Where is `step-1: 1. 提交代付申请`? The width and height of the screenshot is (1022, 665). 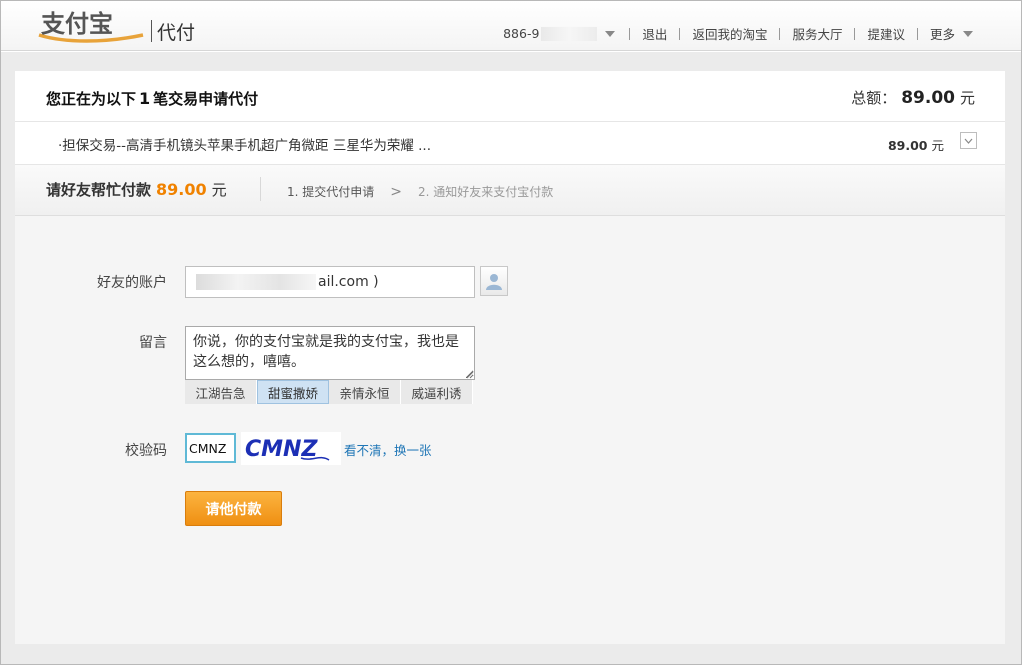
step-1: 1. 提交代付申请 is located at coordinates (331, 192).